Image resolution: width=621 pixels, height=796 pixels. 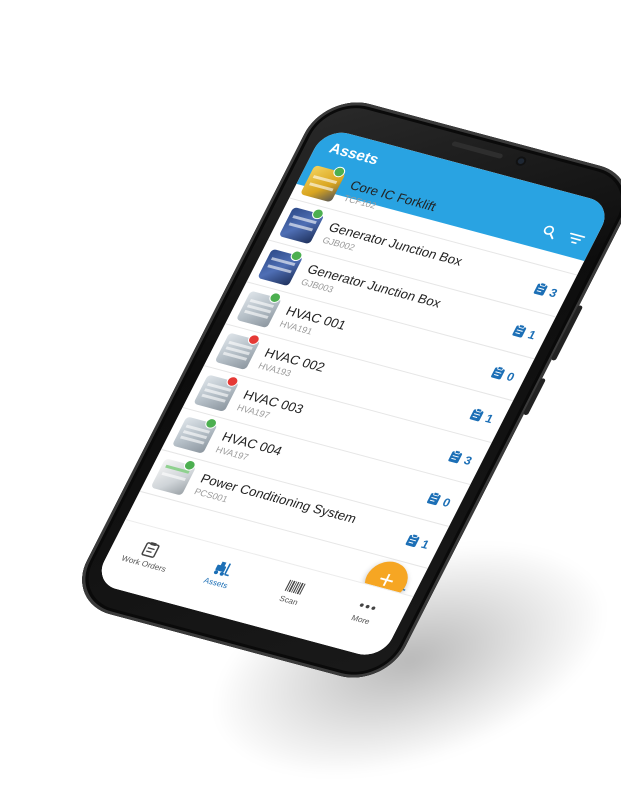 I want to click on nav-label: Work Orders, so click(x=143, y=563).